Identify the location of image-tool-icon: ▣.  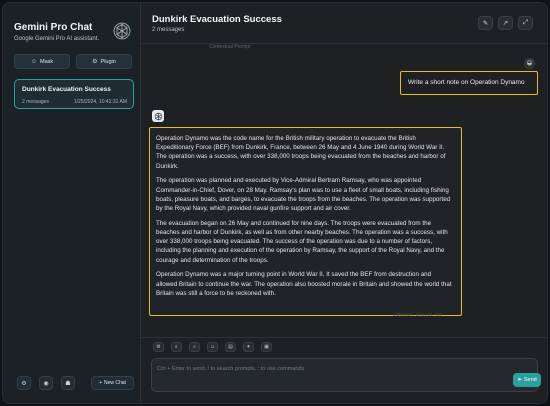
(266, 347).